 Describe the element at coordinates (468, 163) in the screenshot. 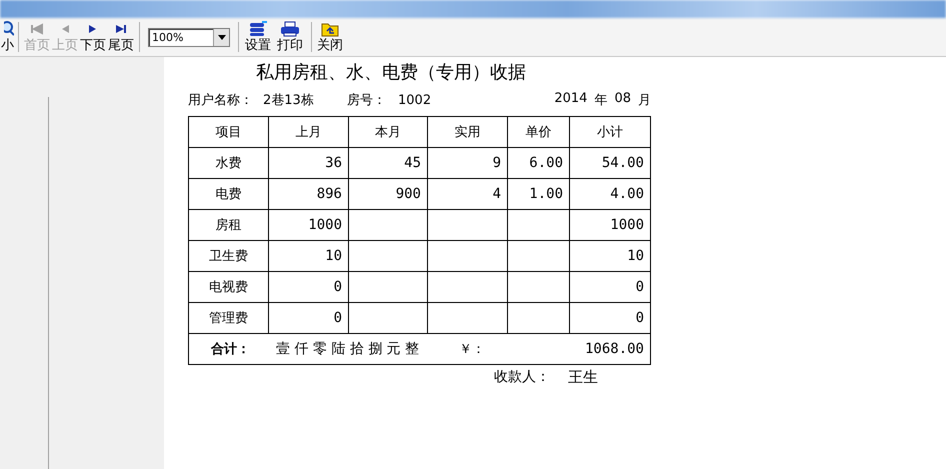

I see `table-cell: 9` at that location.